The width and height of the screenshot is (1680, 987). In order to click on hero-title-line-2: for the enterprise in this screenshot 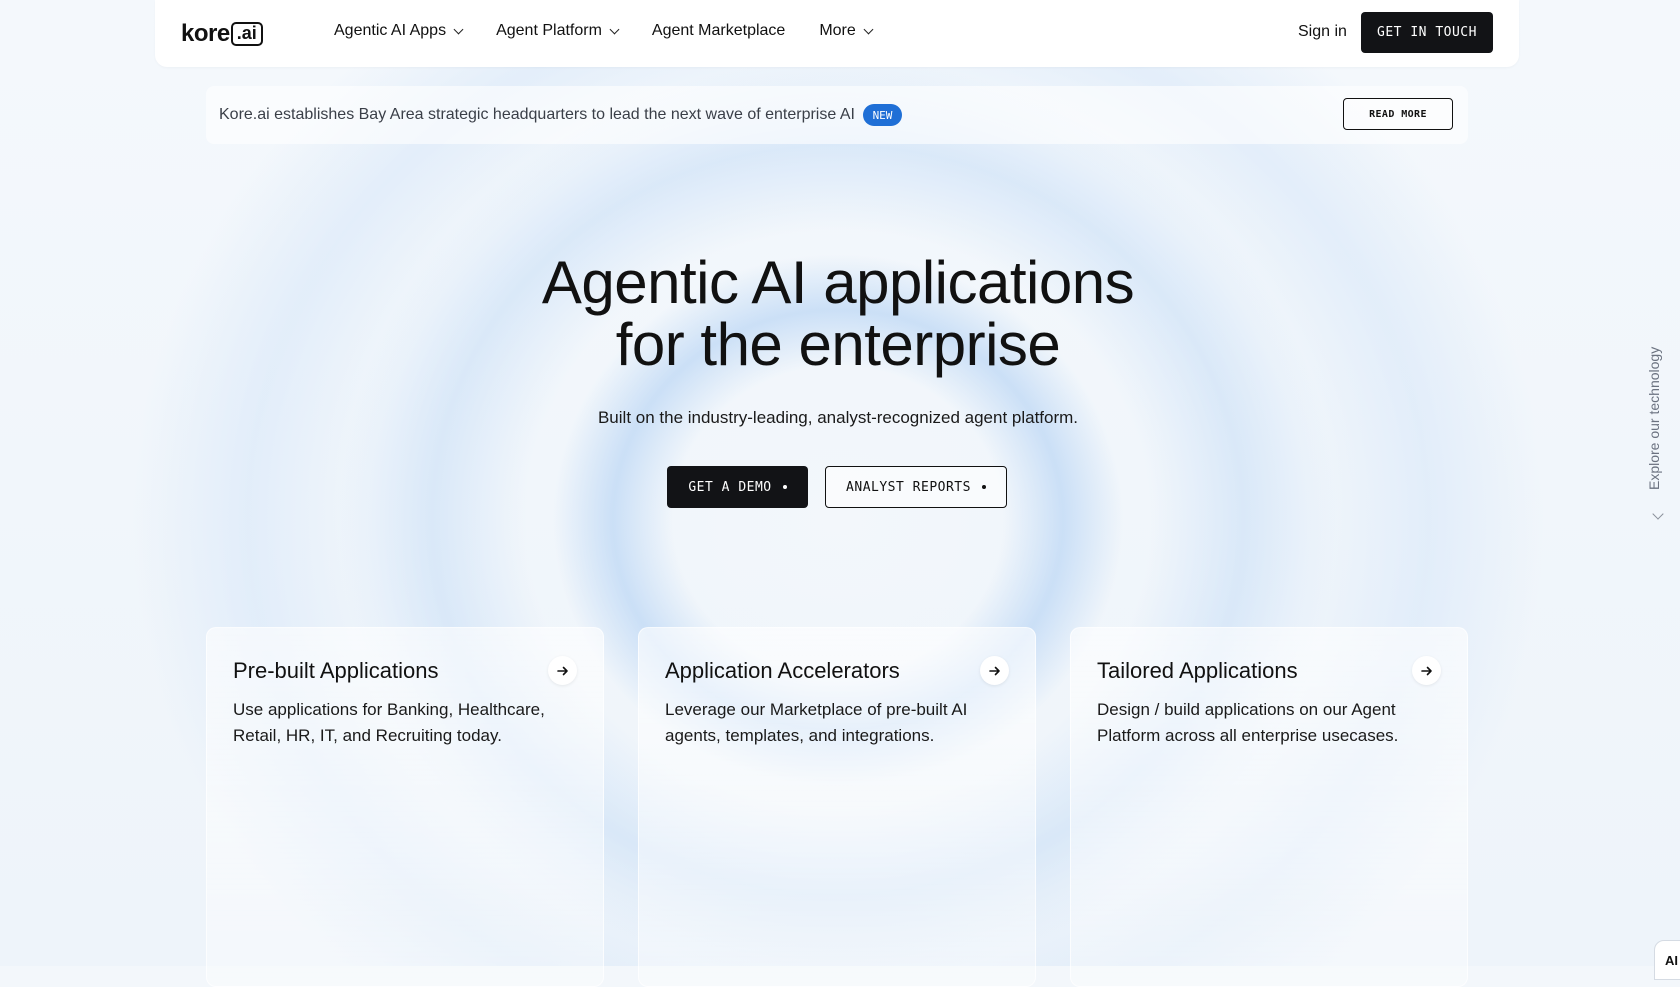, I will do `click(838, 344)`.